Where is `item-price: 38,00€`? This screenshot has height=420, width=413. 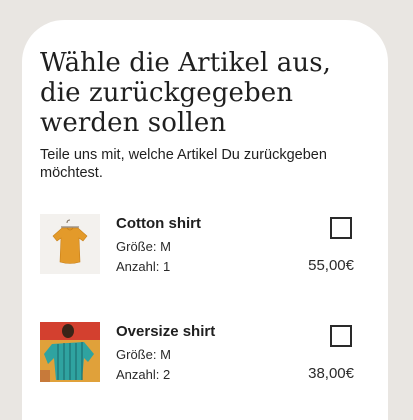
item-price: 38,00€ is located at coordinates (331, 373).